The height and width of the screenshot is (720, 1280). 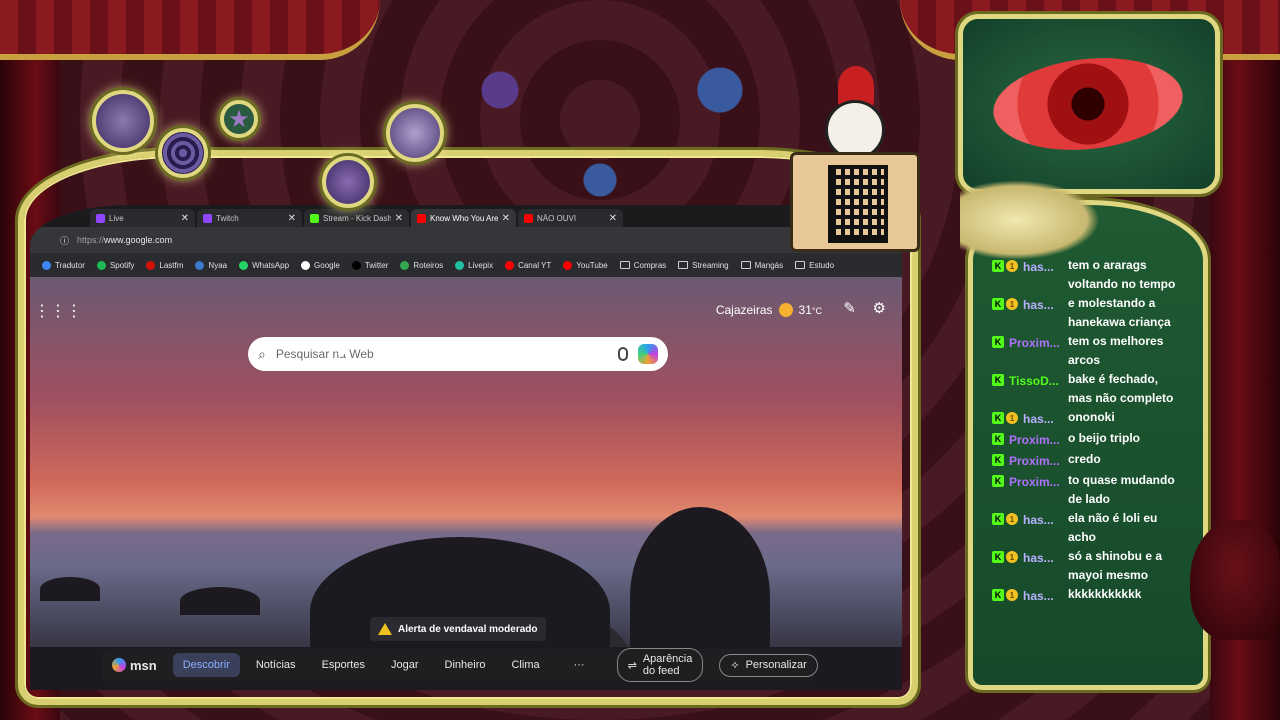 I want to click on sliders-icon: ⇌, so click(x=632, y=665).